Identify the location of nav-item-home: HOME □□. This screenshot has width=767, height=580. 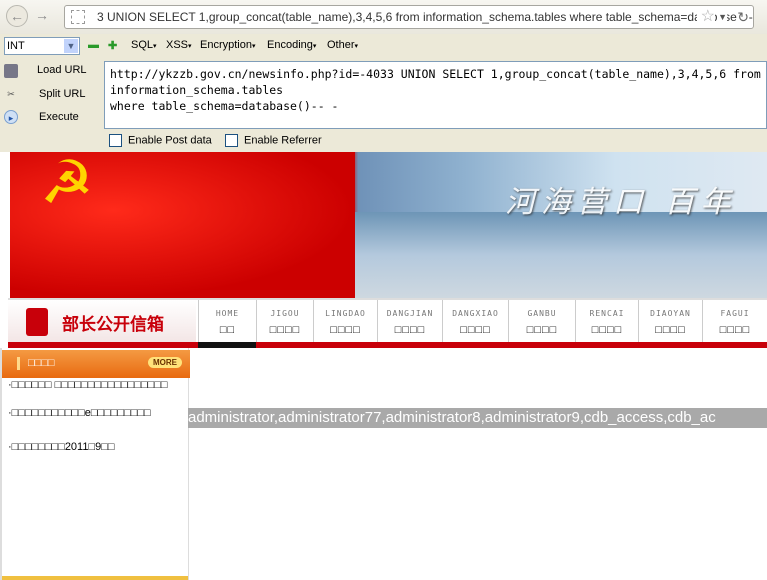
(227, 321).